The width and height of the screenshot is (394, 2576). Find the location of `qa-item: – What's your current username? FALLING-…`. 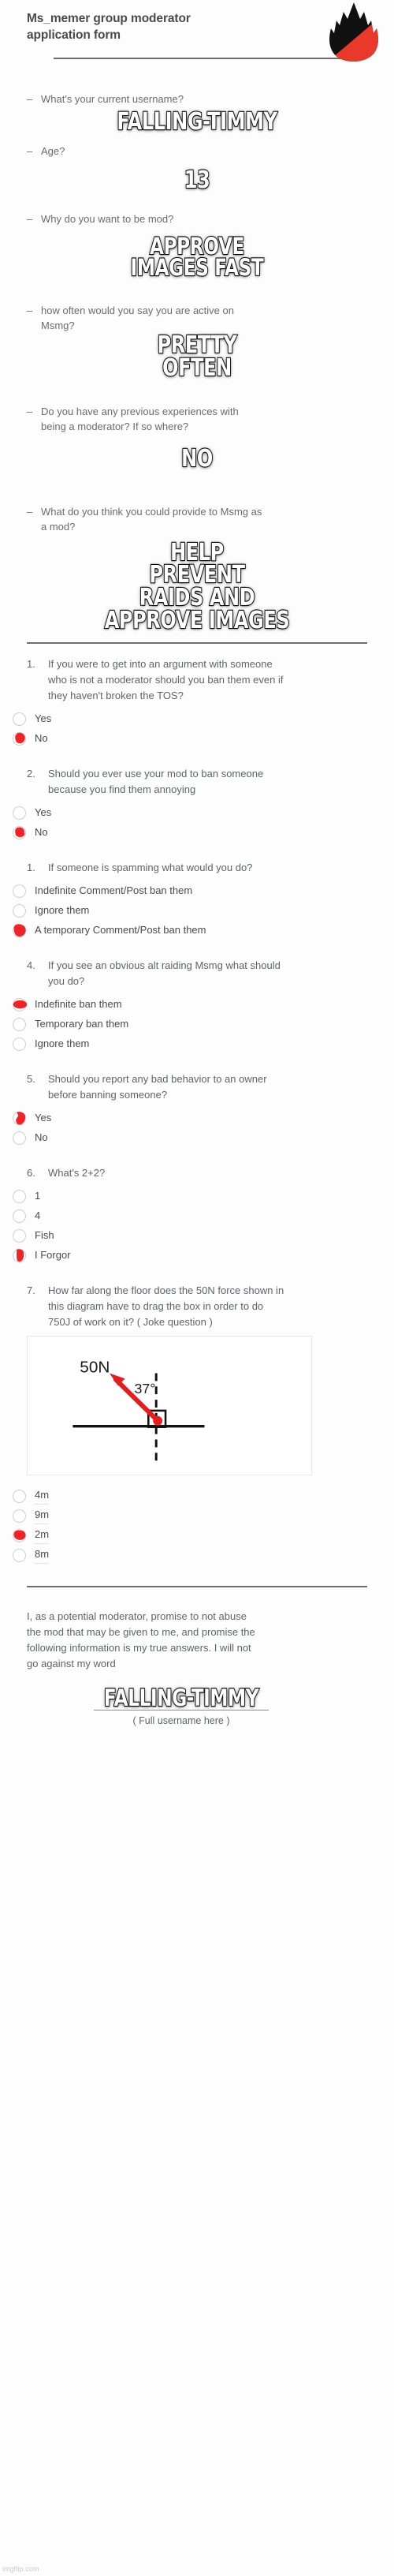

qa-item: – What's your current username? FALLING-… is located at coordinates (197, 109).